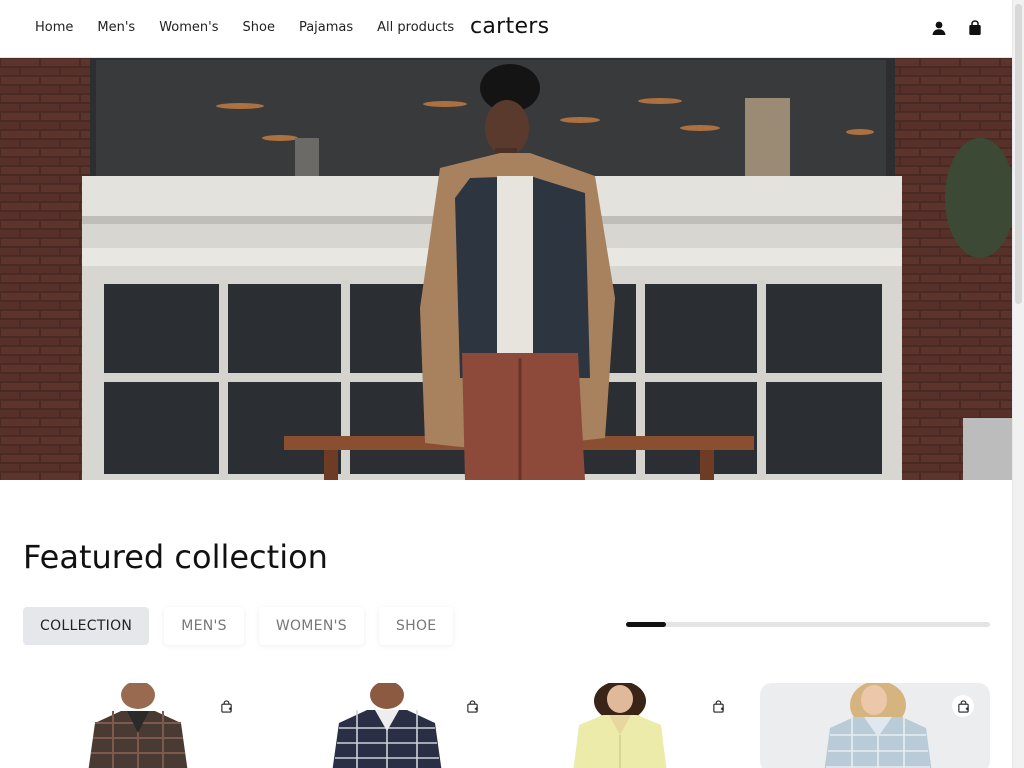  I want to click on brand-logo: carters, so click(509, 26).